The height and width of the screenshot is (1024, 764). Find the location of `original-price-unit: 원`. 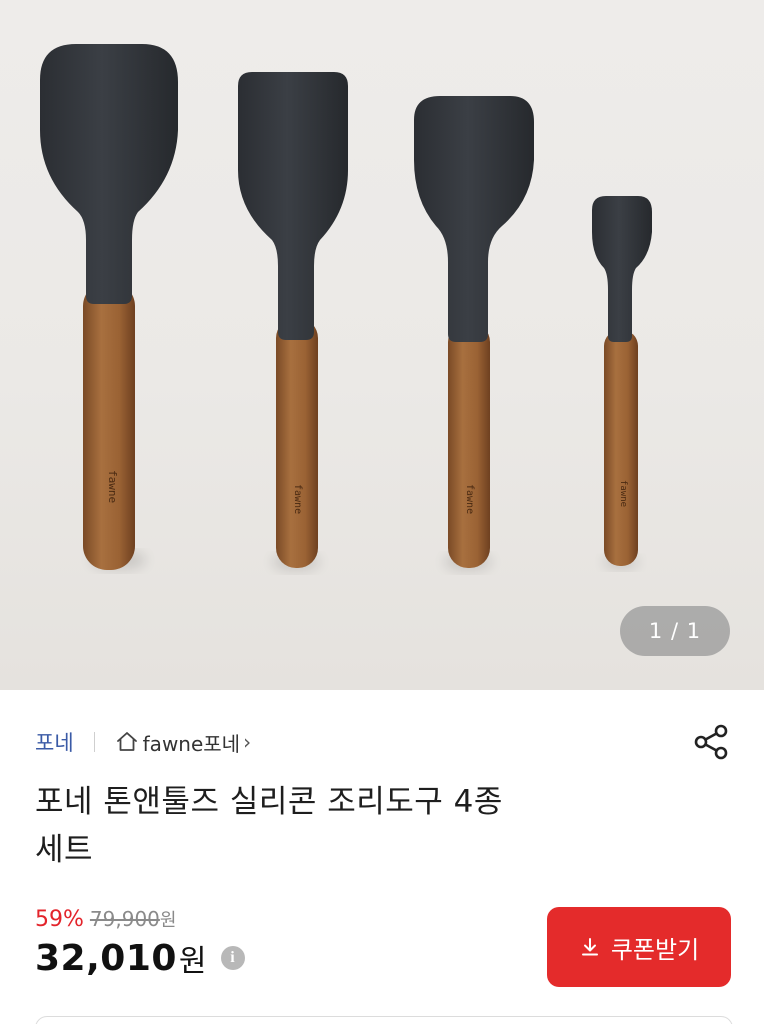

original-price-unit: 원 is located at coordinates (168, 920).